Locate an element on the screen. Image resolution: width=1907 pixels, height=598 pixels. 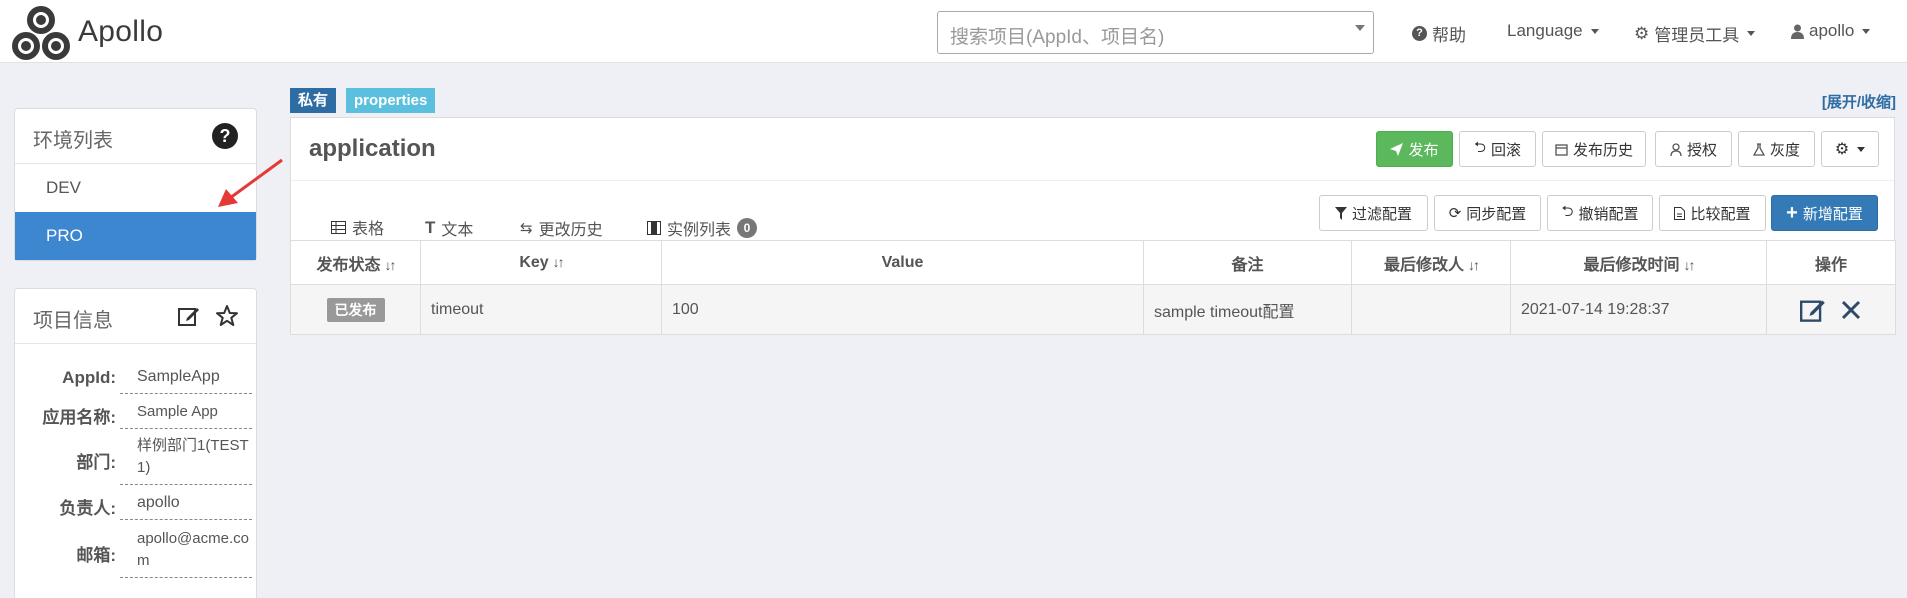
admin-tools-dropdown: ⚙ 管理员工具 is located at coordinates (1695, 33).